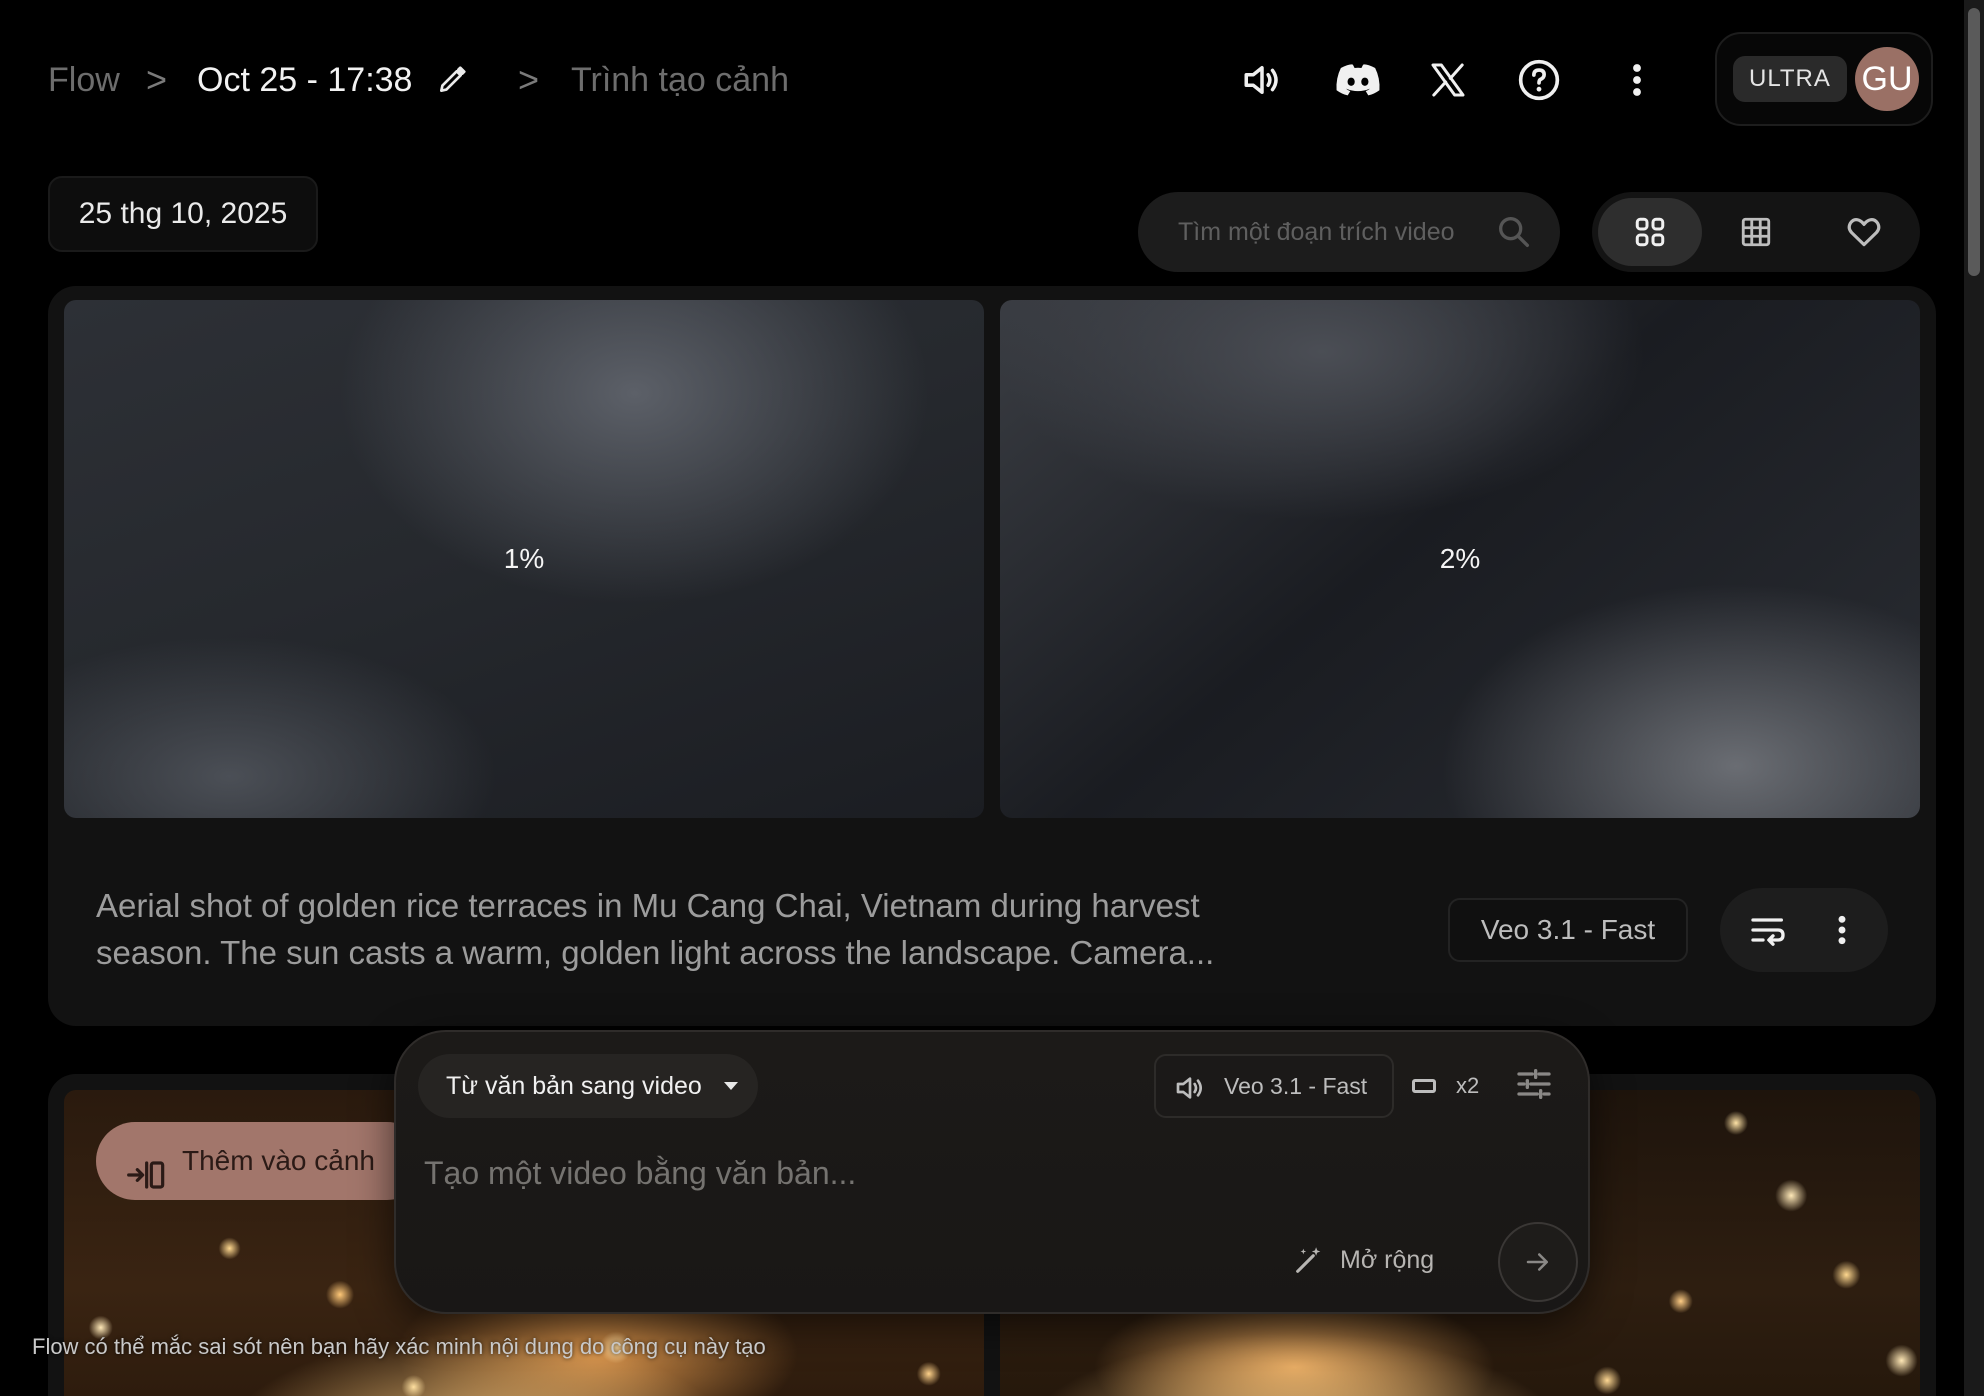  I want to click on expand-button: Mở rộng, so click(1363, 1260).